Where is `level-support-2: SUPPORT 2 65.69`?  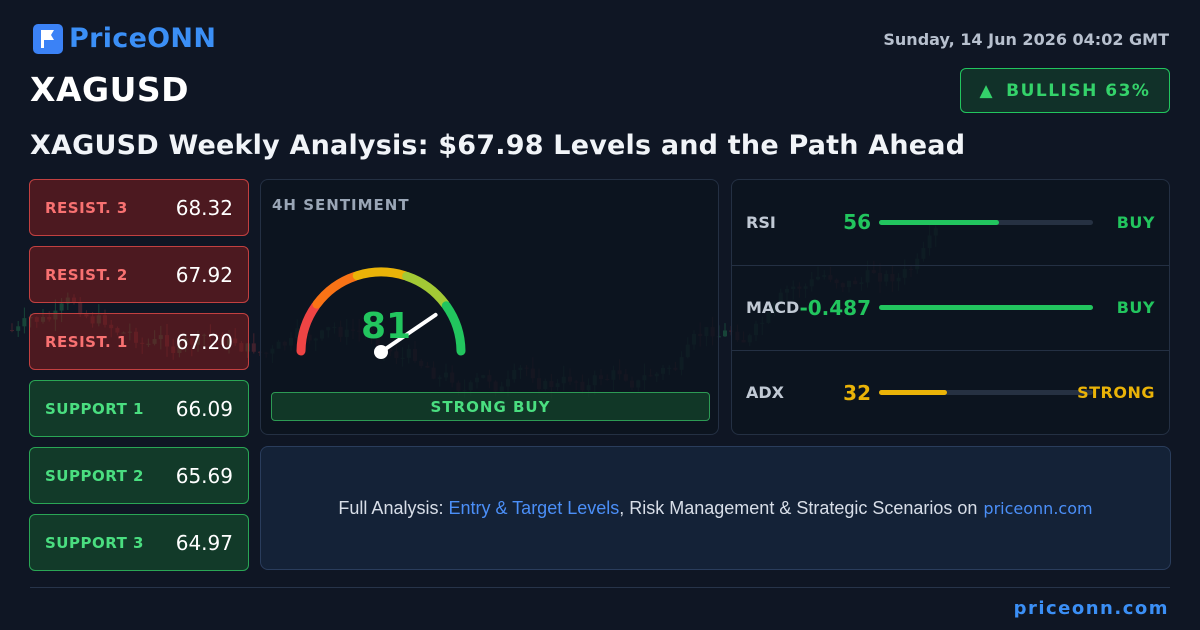 level-support-2: SUPPORT 2 65.69 is located at coordinates (139, 475).